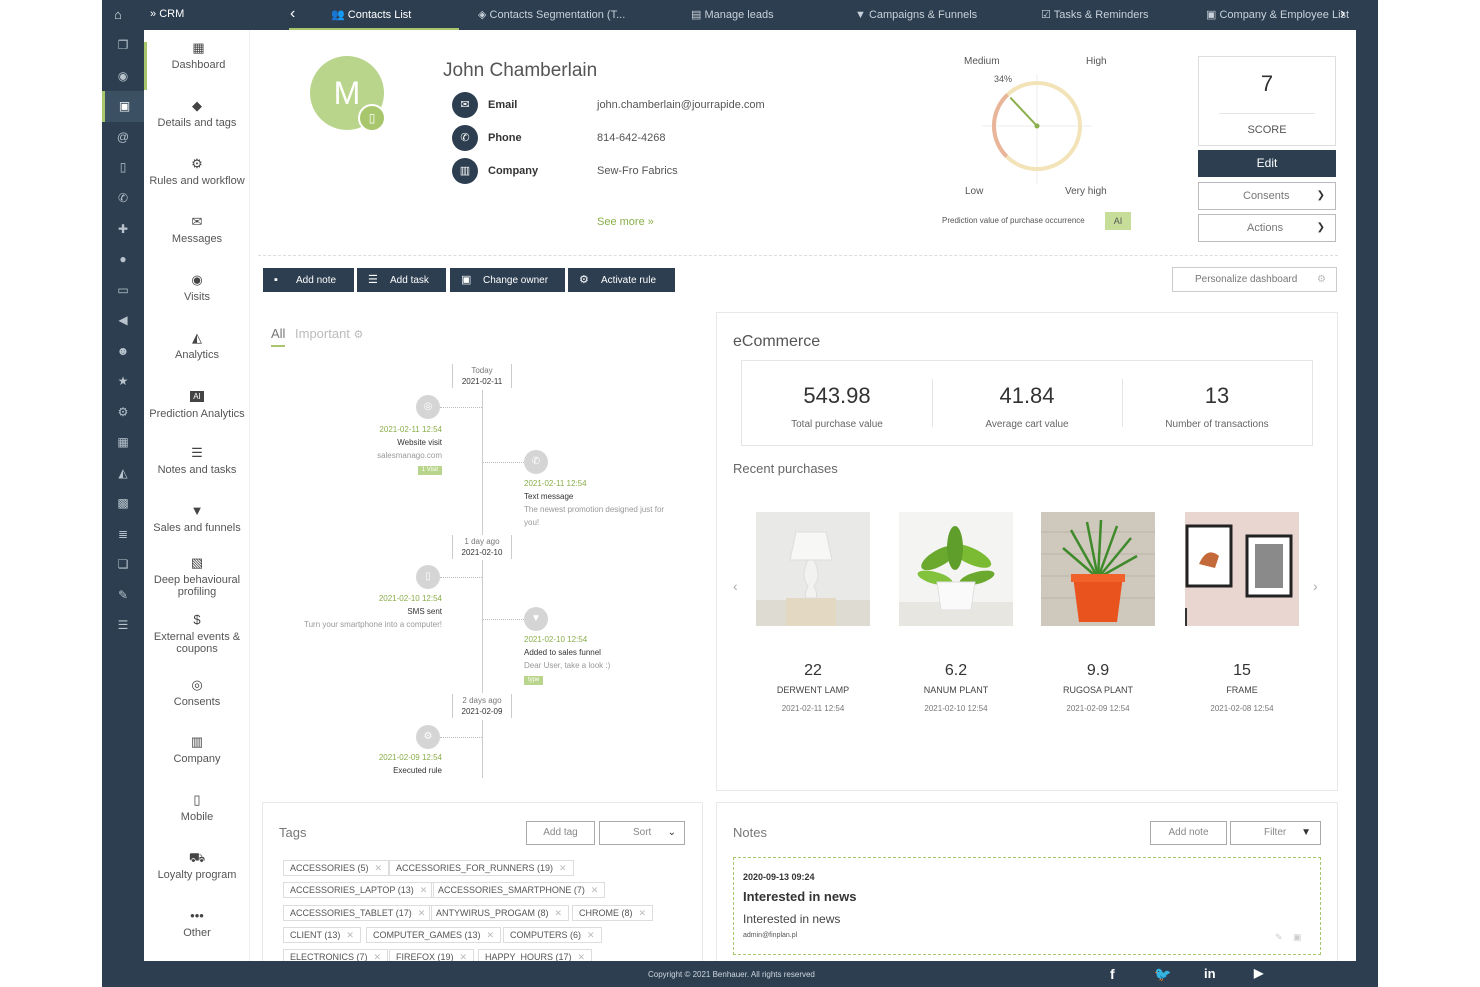 The width and height of the screenshot is (1480, 987). What do you see at coordinates (123, 503) in the screenshot?
I see `calendar-icon: ▩` at bounding box center [123, 503].